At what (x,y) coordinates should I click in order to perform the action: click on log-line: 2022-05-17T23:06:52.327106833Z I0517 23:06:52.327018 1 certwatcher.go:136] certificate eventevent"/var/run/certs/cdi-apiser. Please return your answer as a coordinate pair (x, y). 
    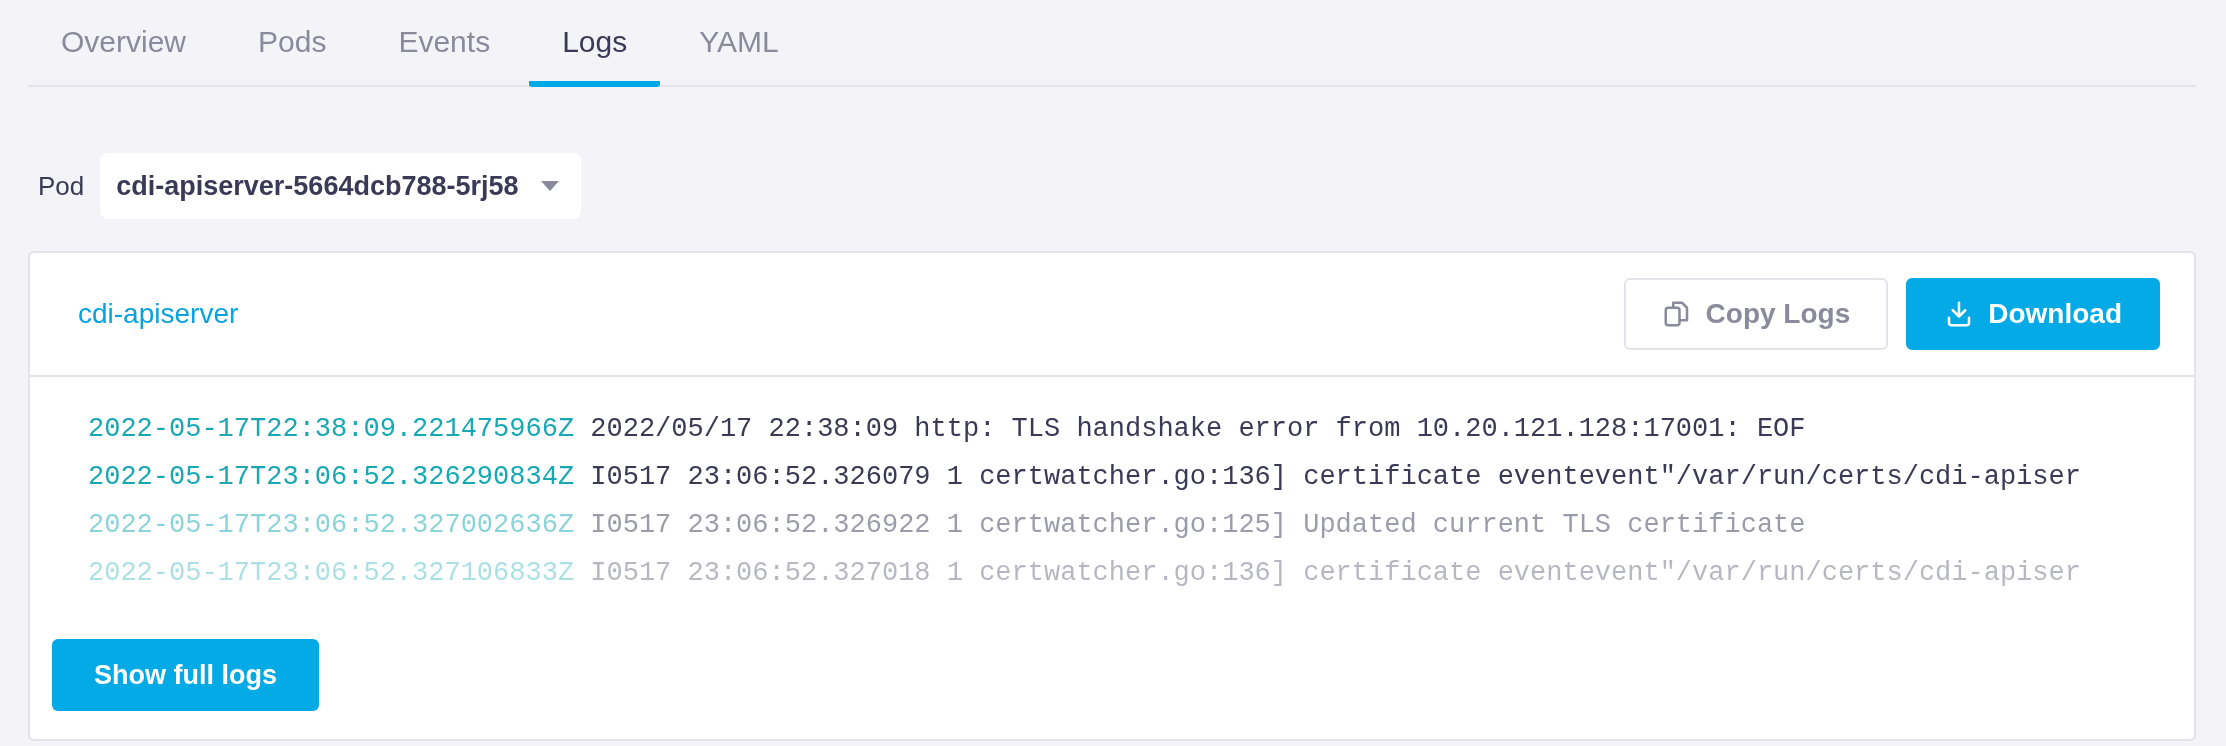
    Looking at the image, I should click on (1084, 573).